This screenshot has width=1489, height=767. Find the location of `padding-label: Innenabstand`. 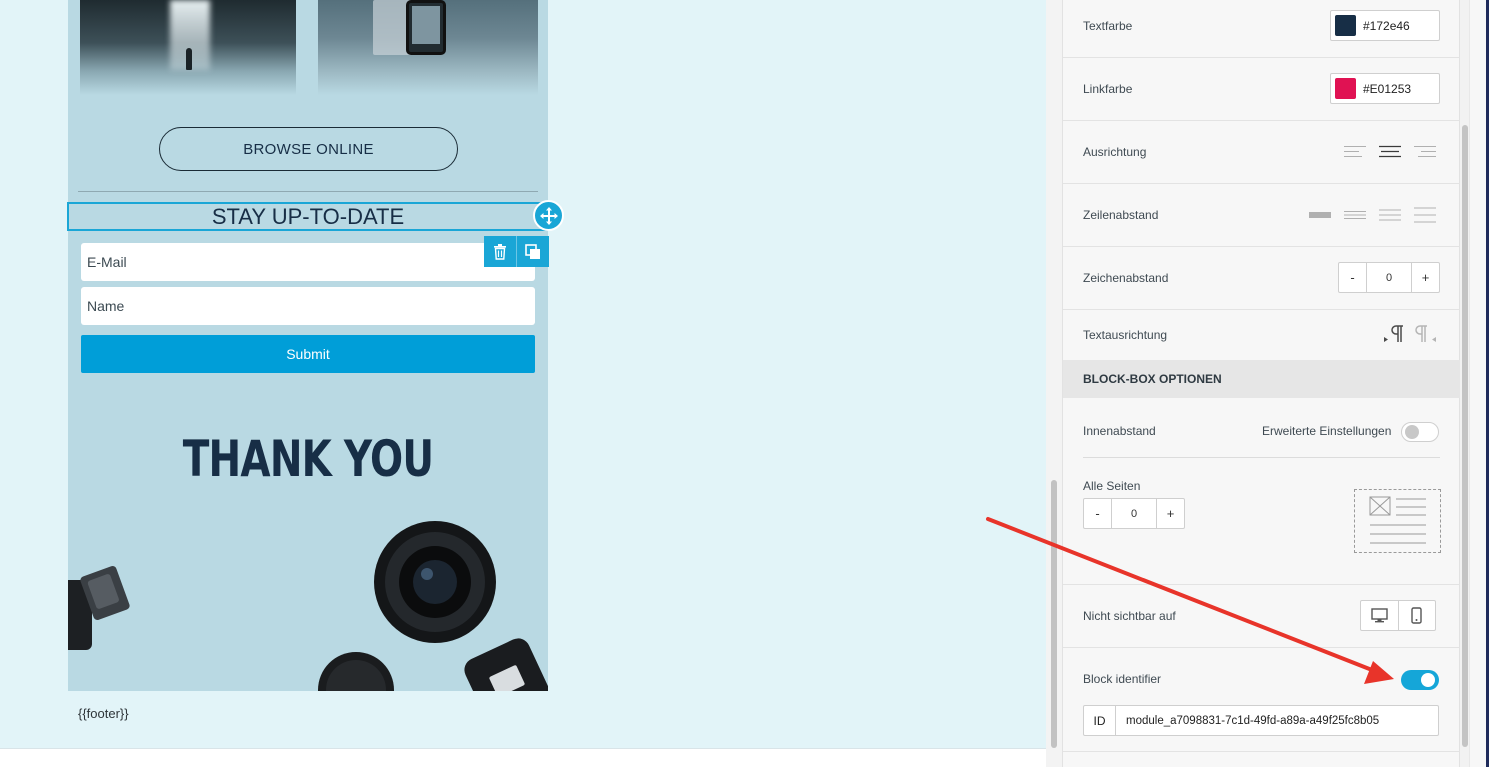

padding-label: Innenabstand is located at coordinates (1119, 431).